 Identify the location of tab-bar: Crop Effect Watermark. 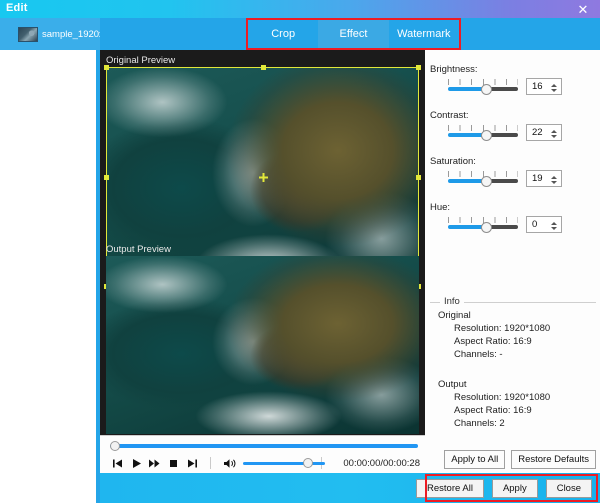
(353, 34).